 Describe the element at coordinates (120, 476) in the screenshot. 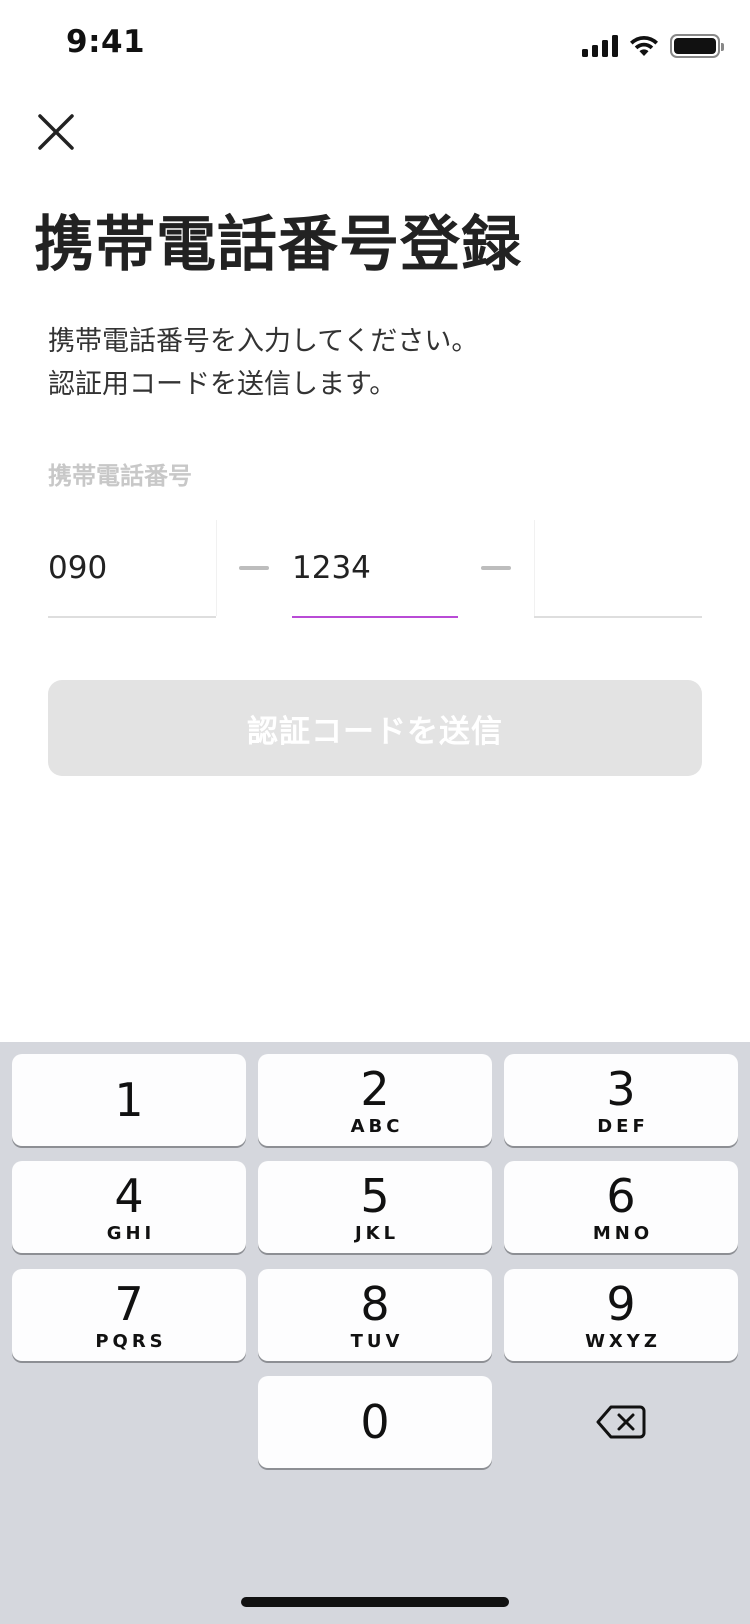

I see `phone-number-label: 携帯電話番号` at that location.